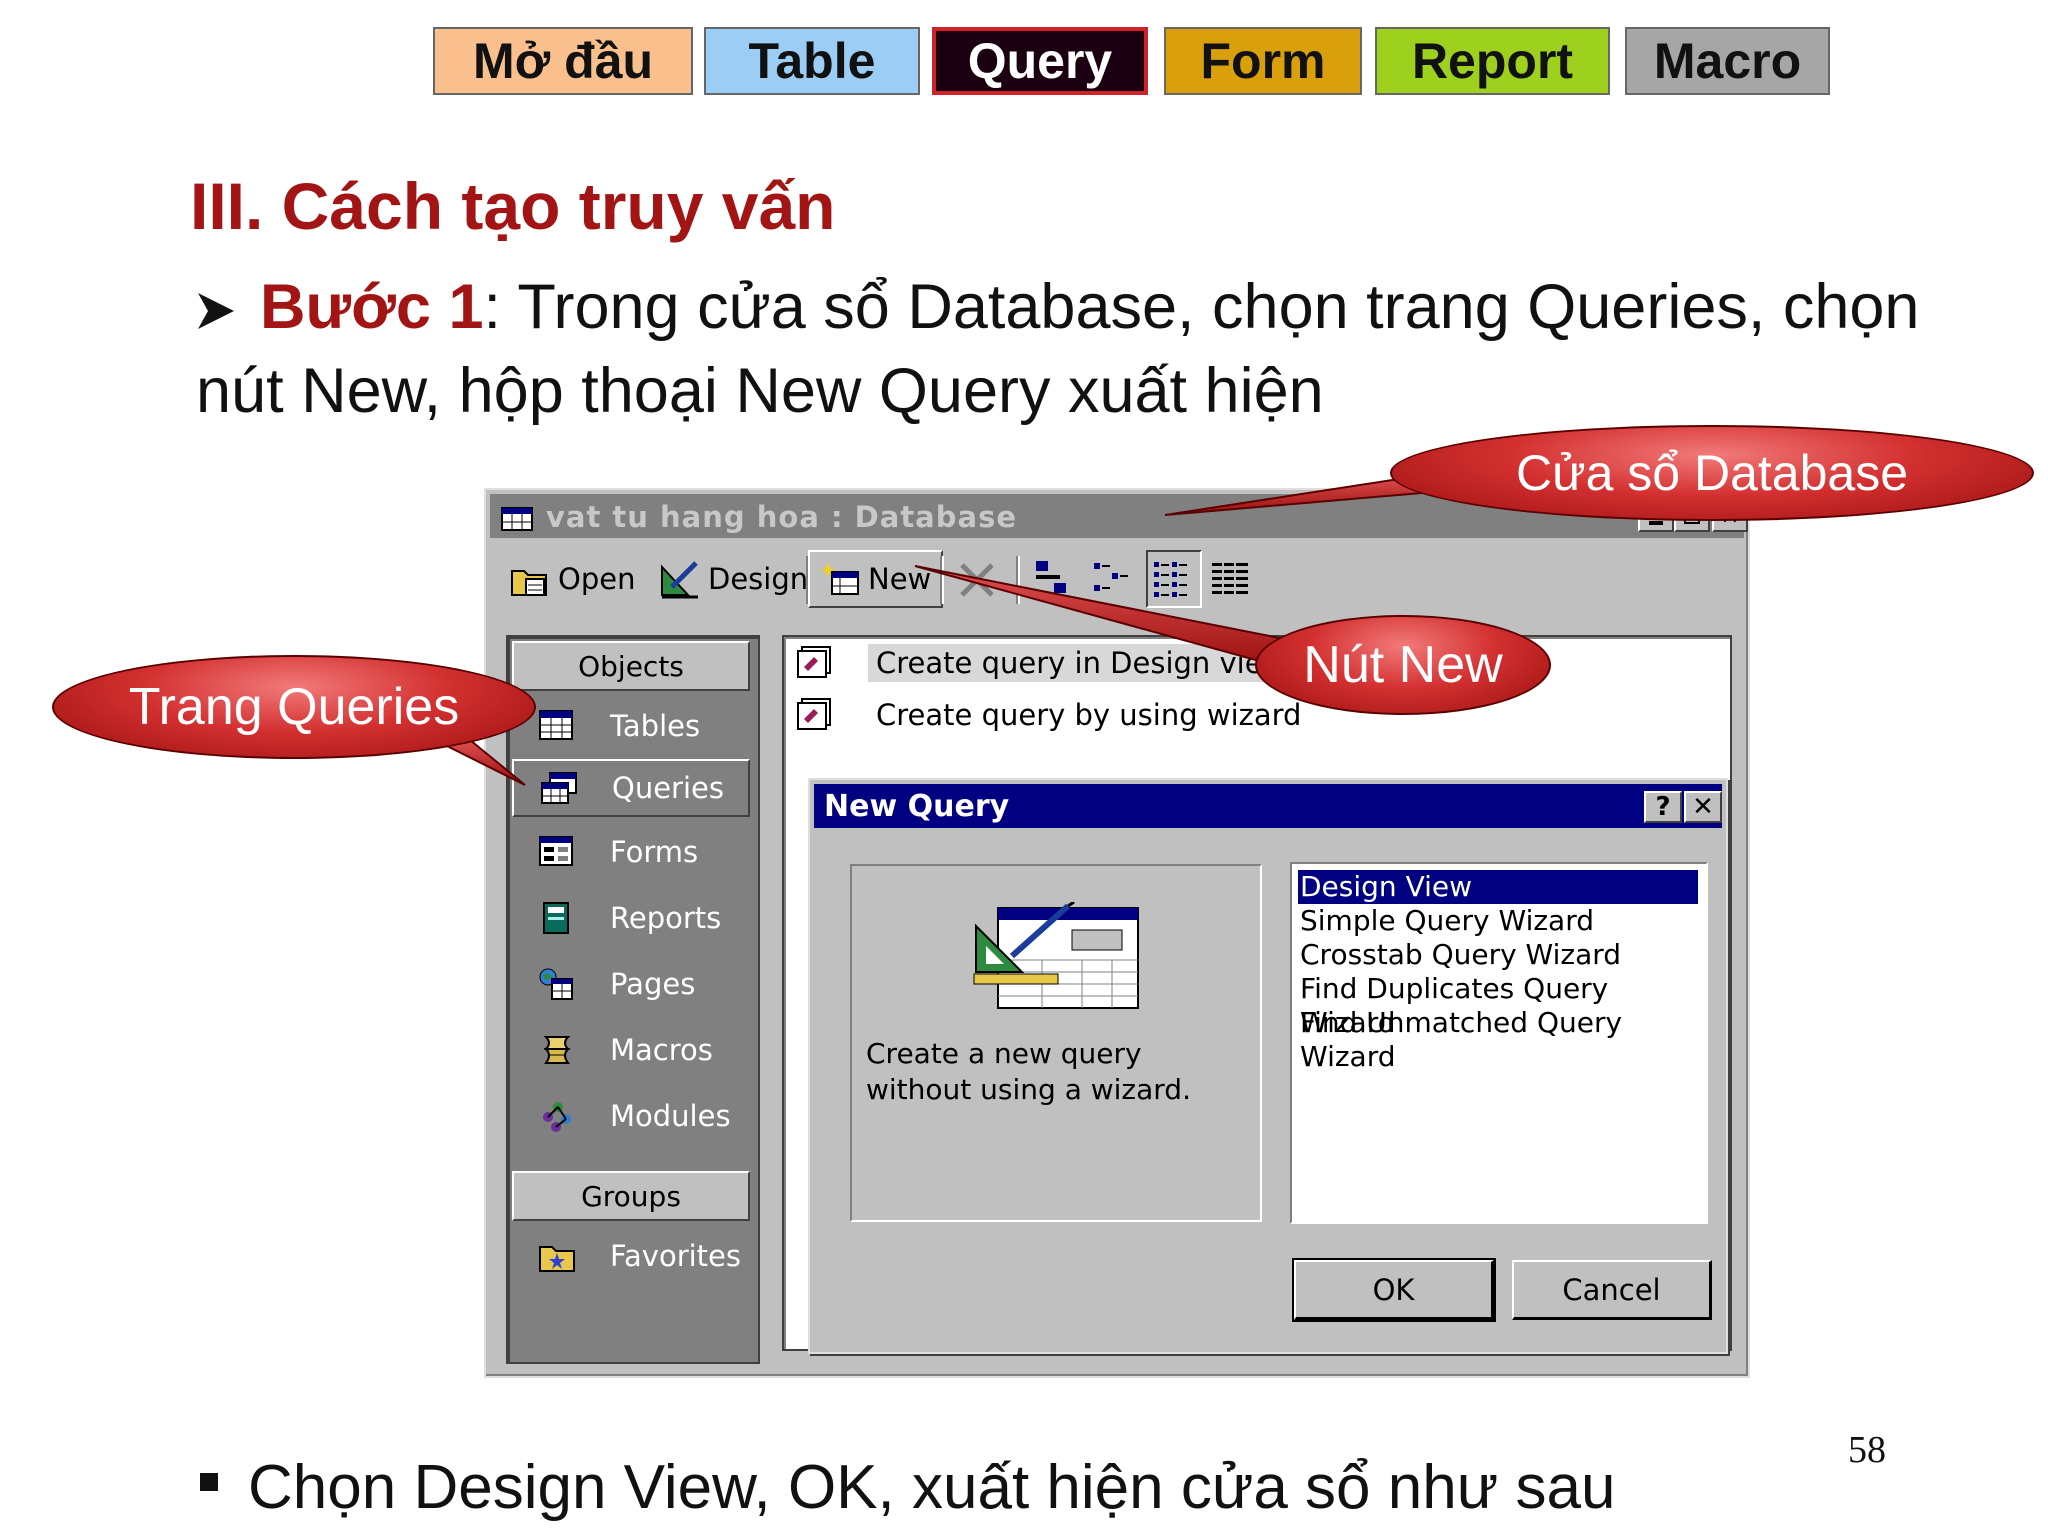 The width and height of the screenshot is (2048, 1536). What do you see at coordinates (1104, 618) in the screenshot?
I see `new-callout-pointer` at bounding box center [1104, 618].